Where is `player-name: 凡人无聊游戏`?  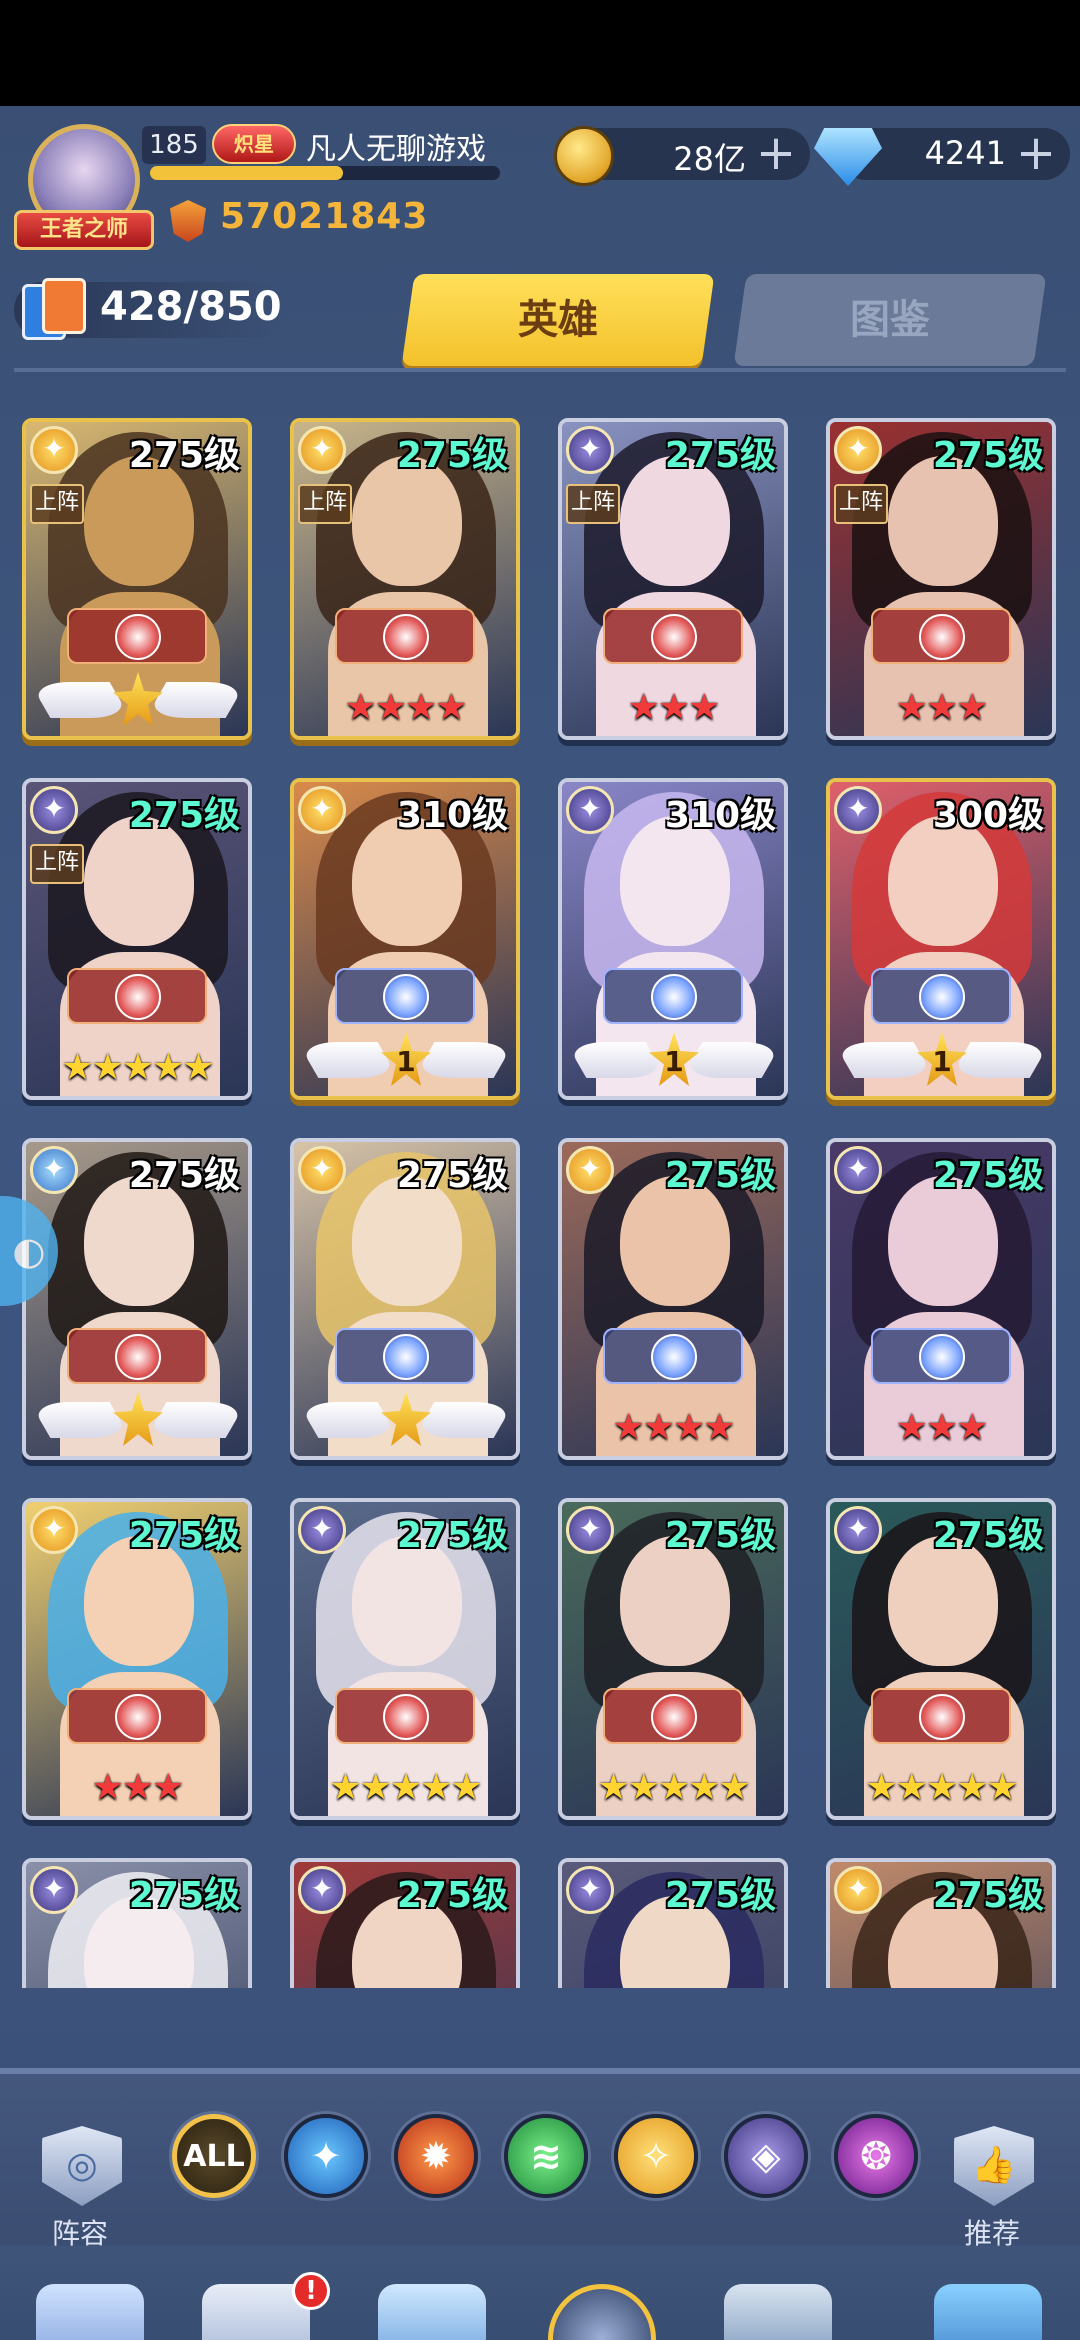 player-name: 凡人无聊游戏 is located at coordinates (396, 149).